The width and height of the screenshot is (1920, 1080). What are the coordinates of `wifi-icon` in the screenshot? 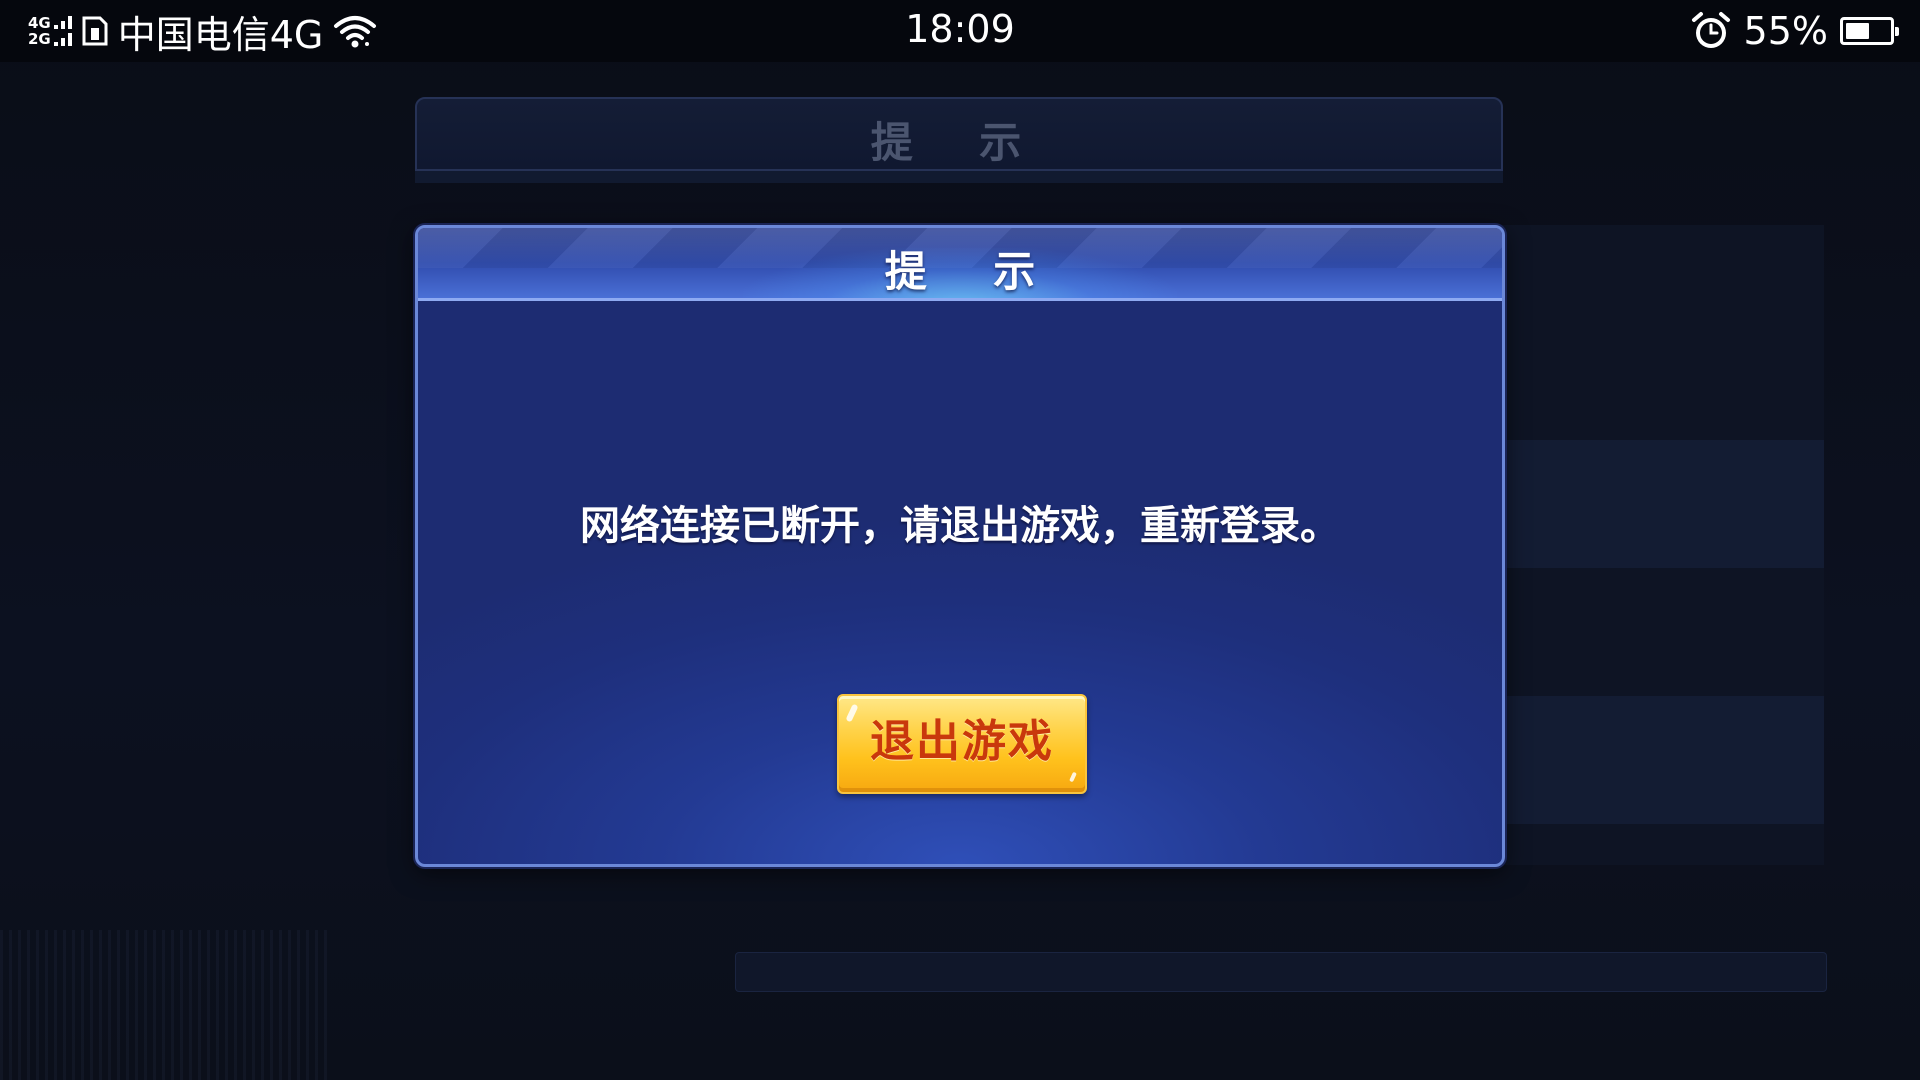 It's located at (355, 32).